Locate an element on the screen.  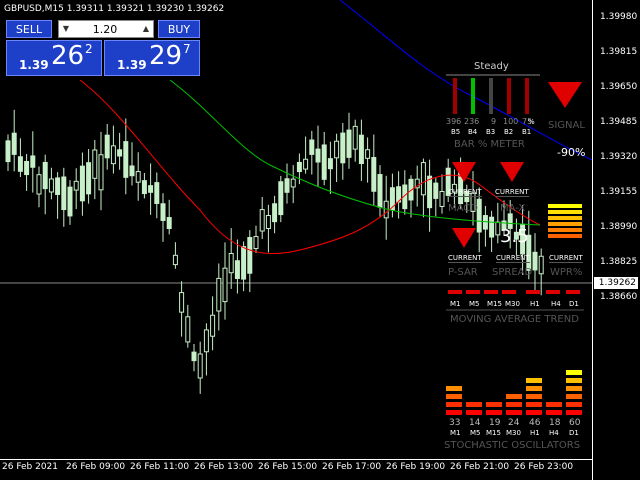
lot-size-input is located at coordinates (105, 29).